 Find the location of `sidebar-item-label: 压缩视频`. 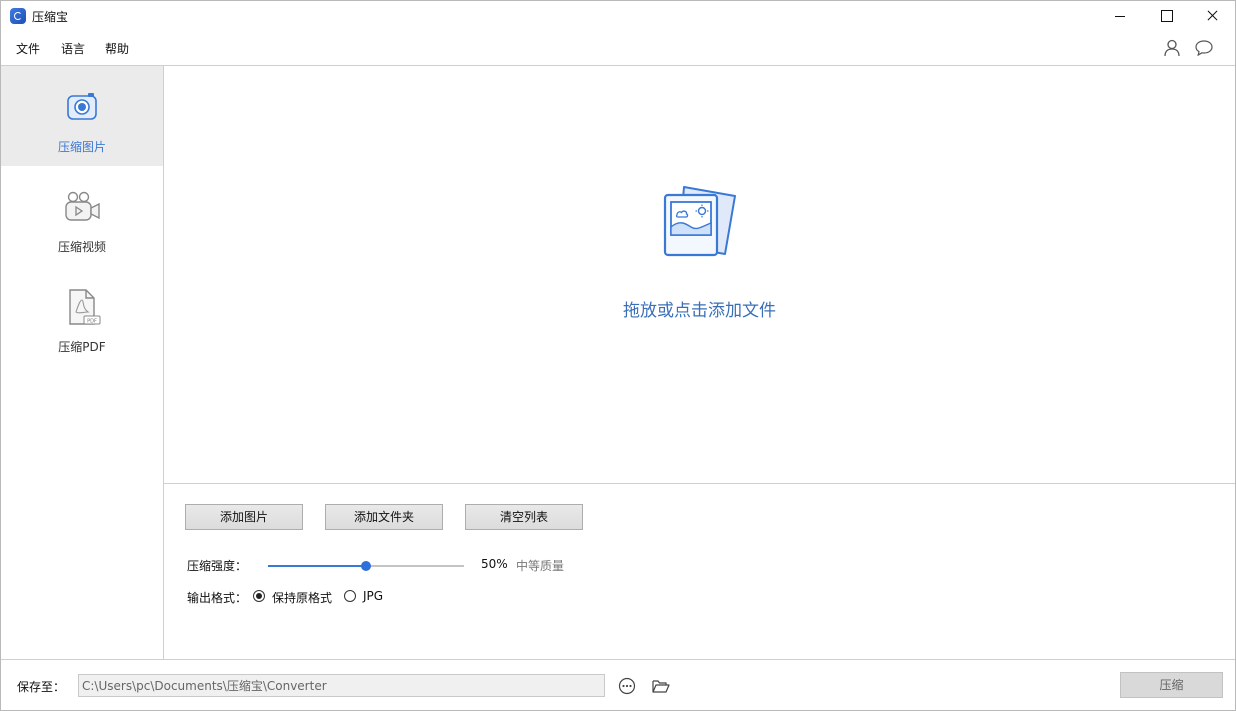

sidebar-item-label: 压缩视频 is located at coordinates (81, 247).